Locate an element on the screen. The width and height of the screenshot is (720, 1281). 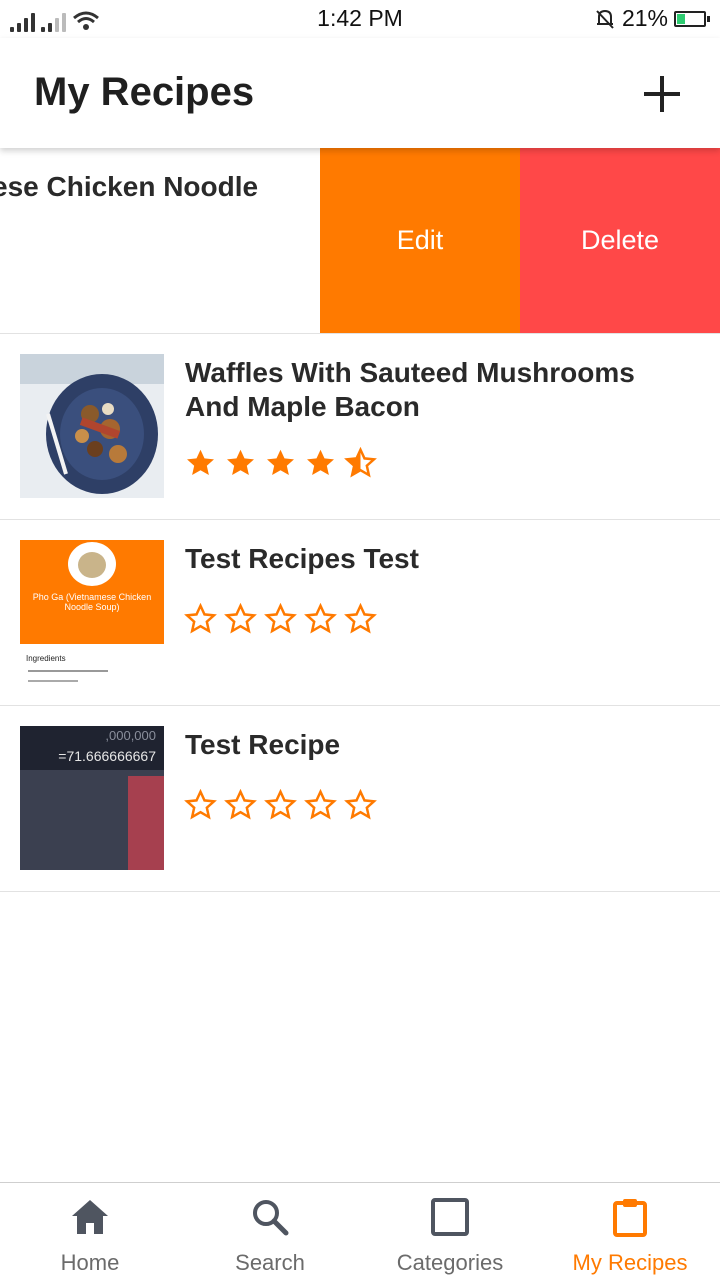
edit-button: Edit is located at coordinates (420, 240).